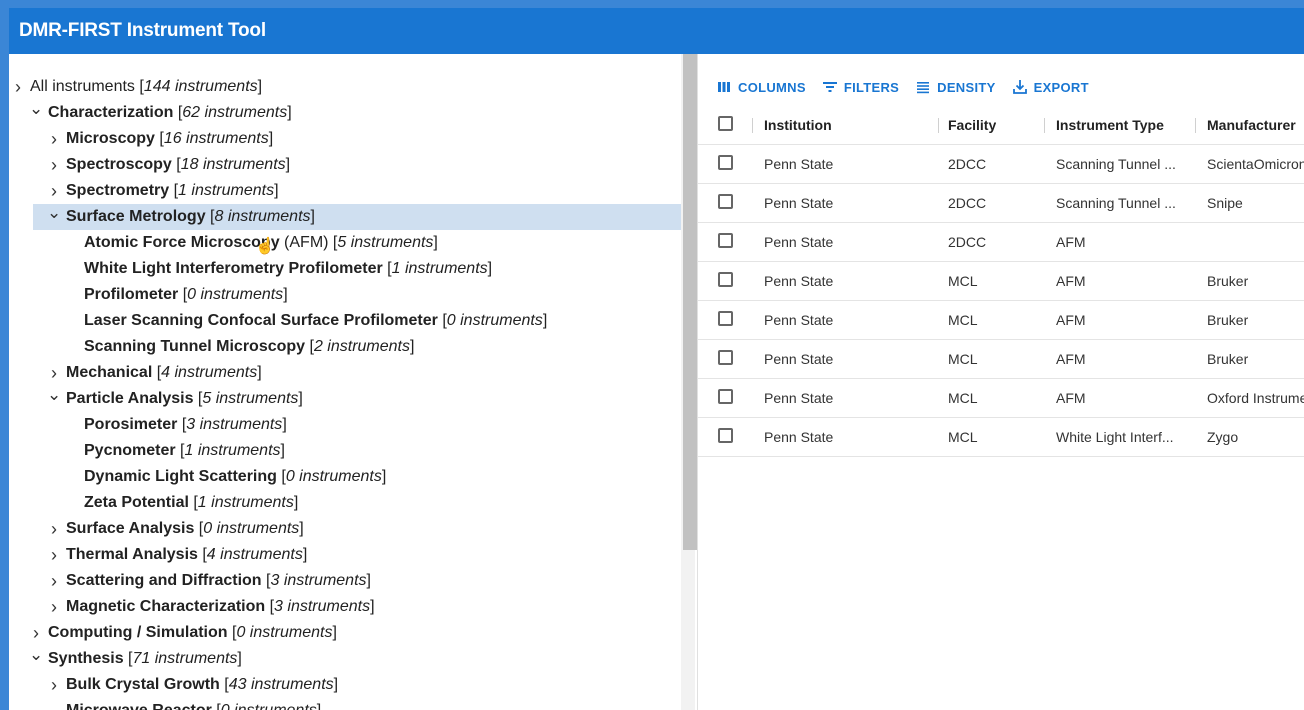 The width and height of the screenshot is (1304, 710). I want to click on tree-node-all-instruments: › All instruments [144 instruments], so click(345, 87).